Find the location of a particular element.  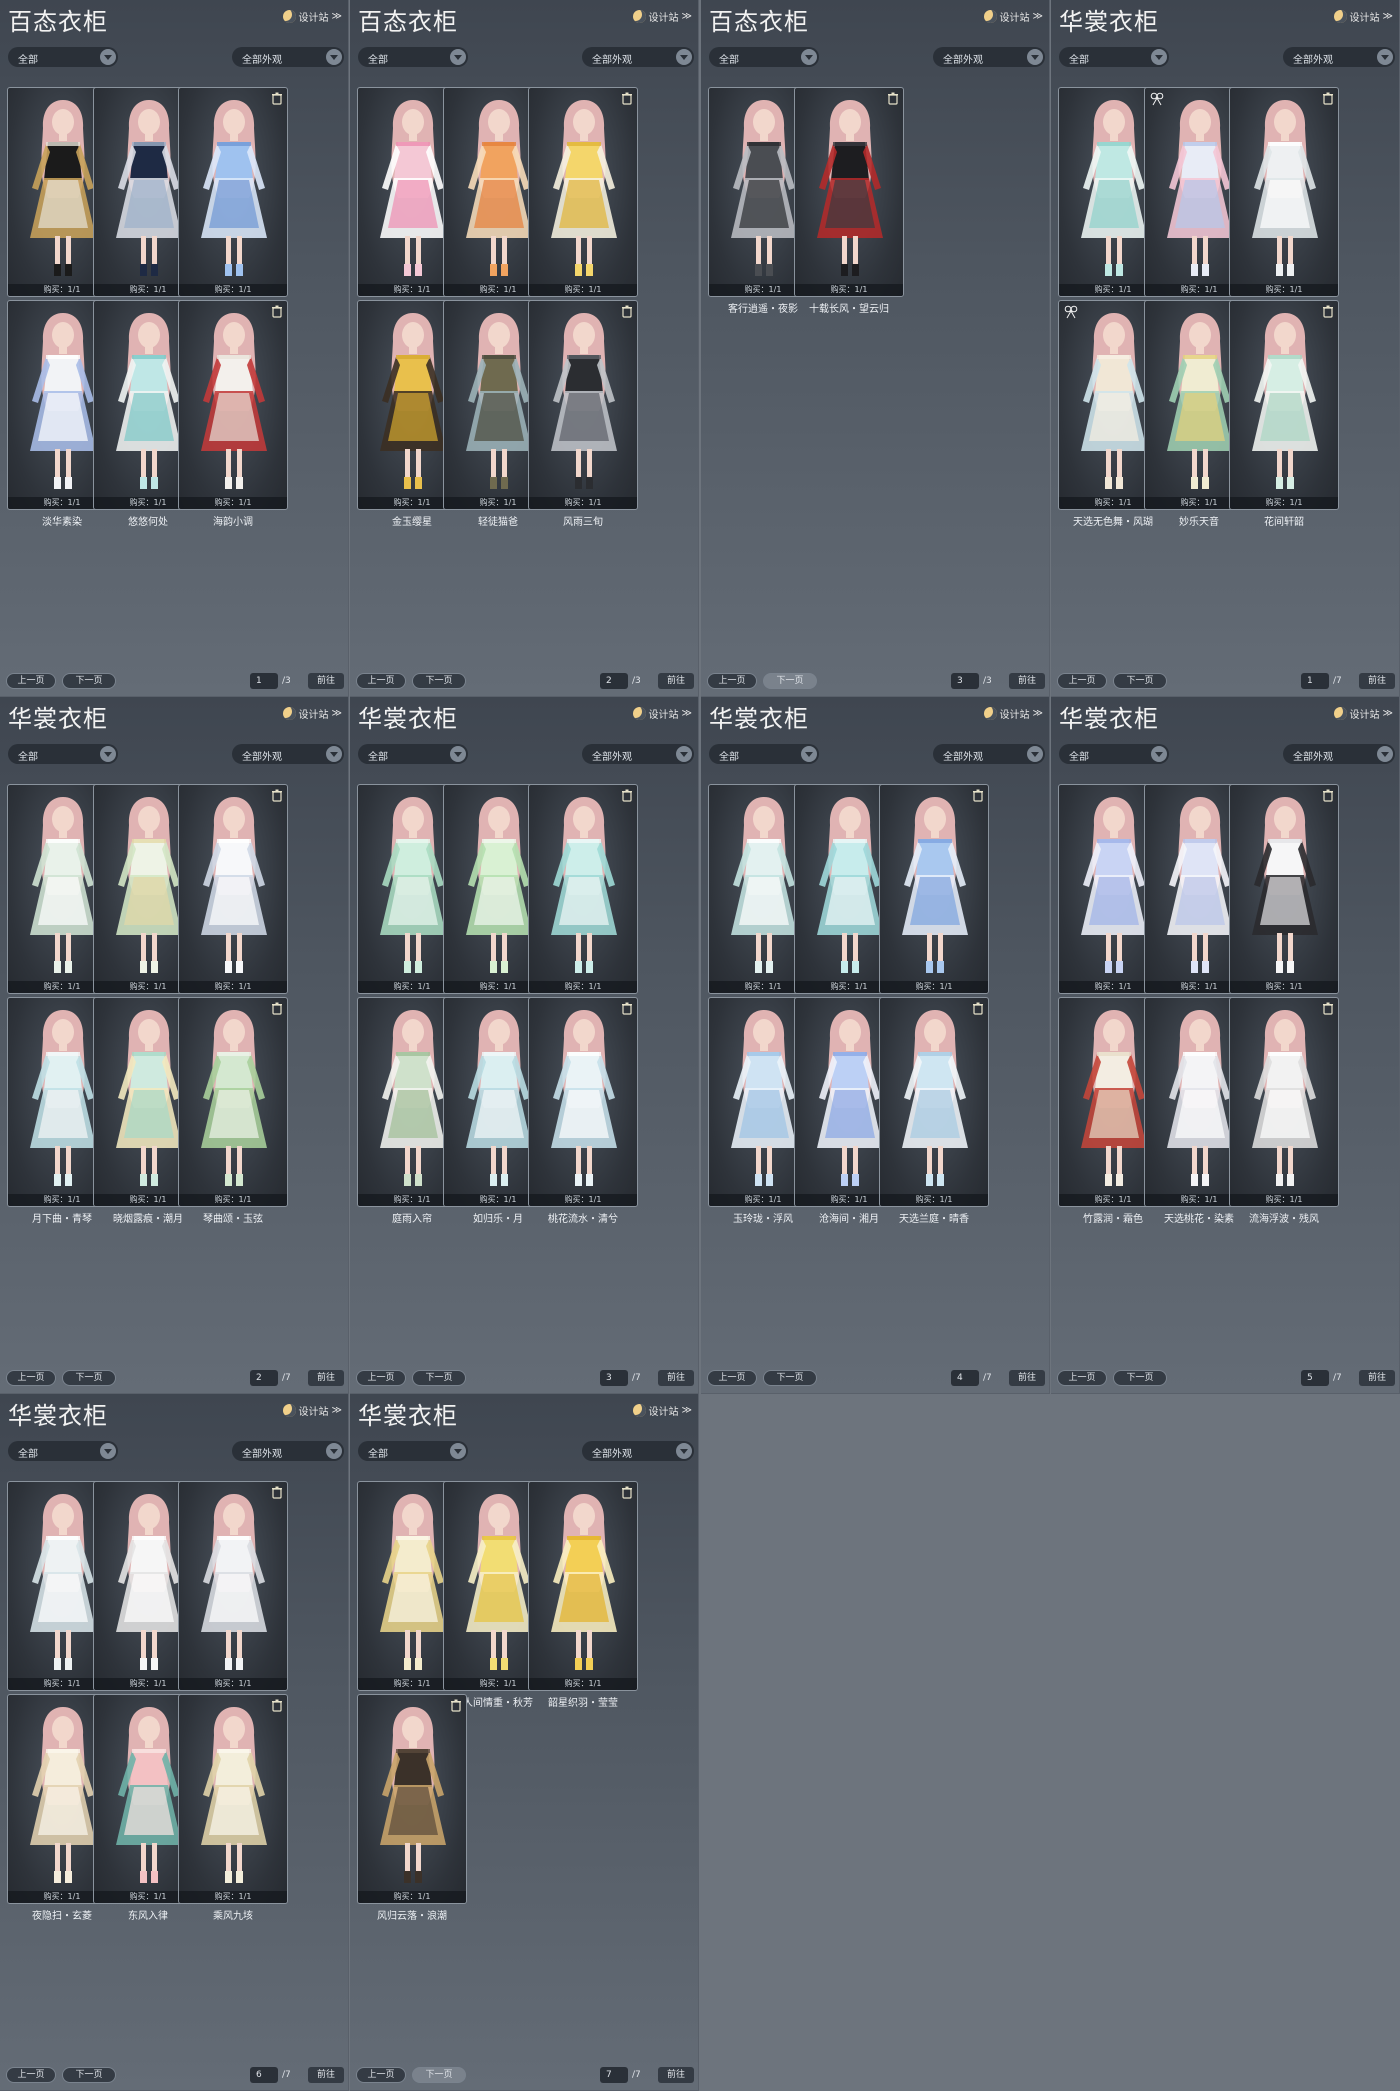

page-number-input: 4 is located at coordinates (965, 1378).